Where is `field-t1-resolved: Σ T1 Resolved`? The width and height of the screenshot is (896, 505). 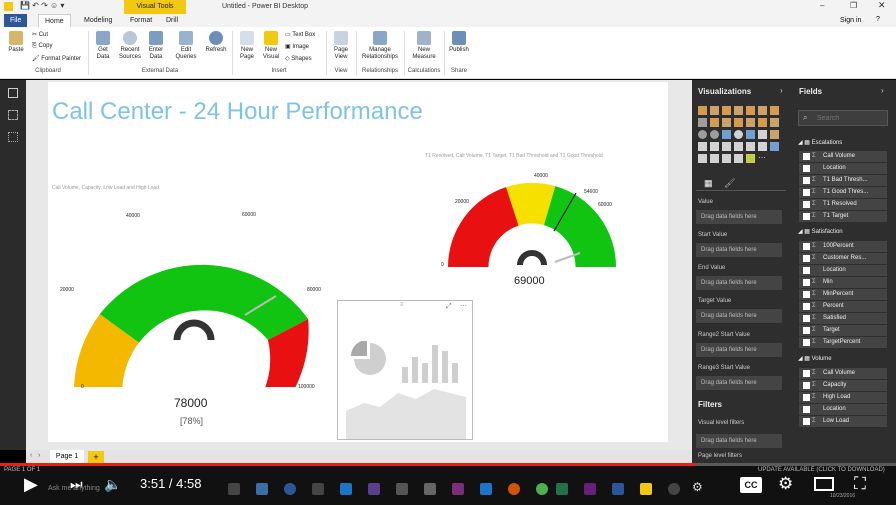 field-t1-resolved: Σ T1 Resolved is located at coordinates (843, 204).